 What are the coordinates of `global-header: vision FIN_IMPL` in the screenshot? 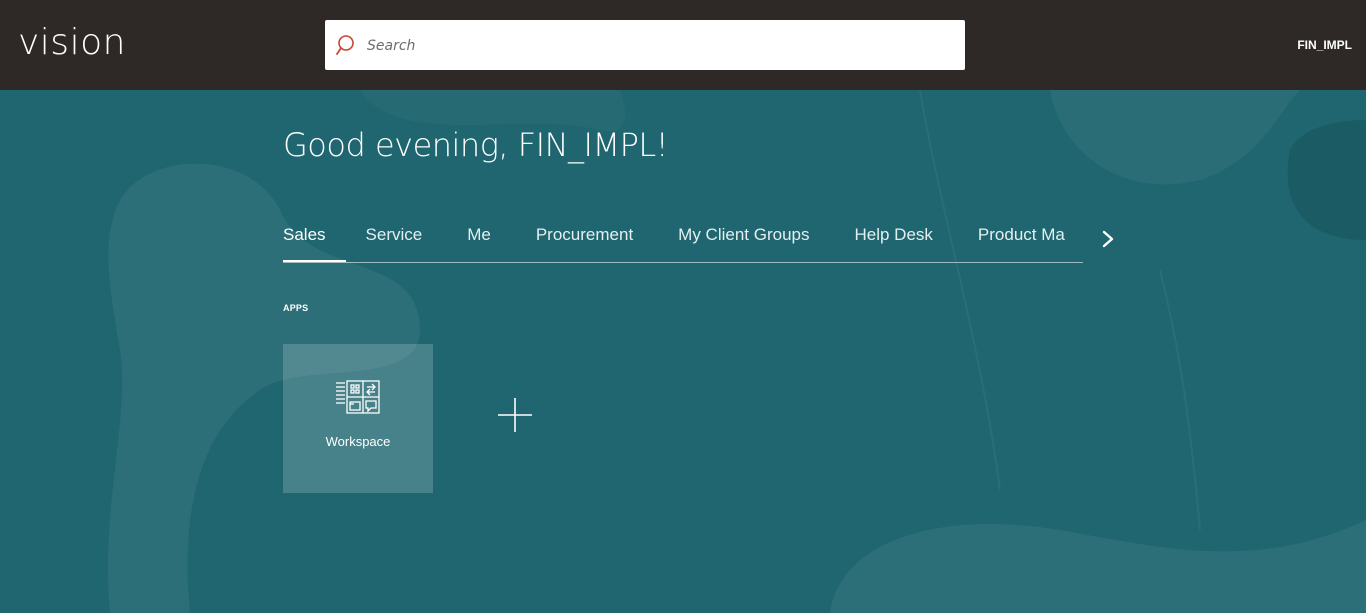 It's located at (683, 45).